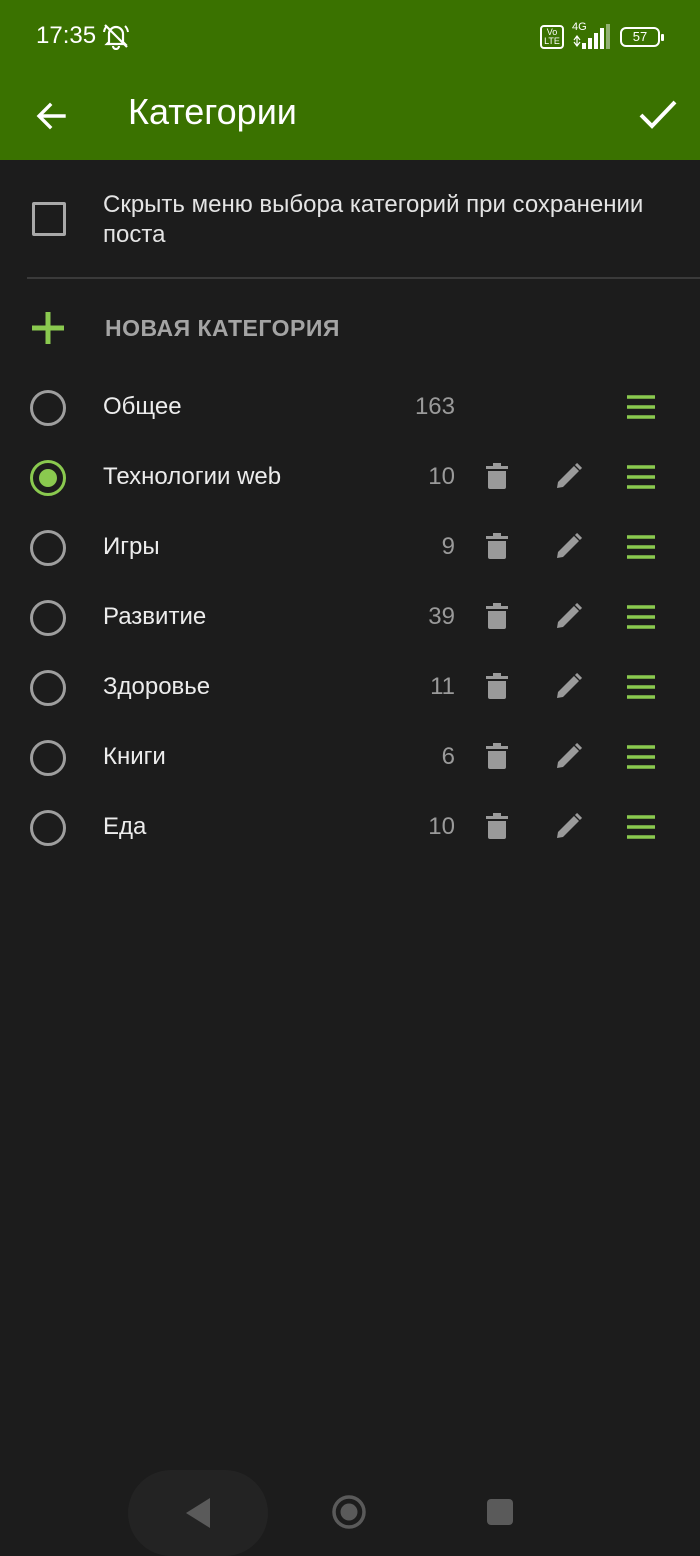 This screenshot has height=1556, width=700. What do you see at coordinates (134, 756) in the screenshot?
I see `category-name: Книги` at bounding box center [134, 756].